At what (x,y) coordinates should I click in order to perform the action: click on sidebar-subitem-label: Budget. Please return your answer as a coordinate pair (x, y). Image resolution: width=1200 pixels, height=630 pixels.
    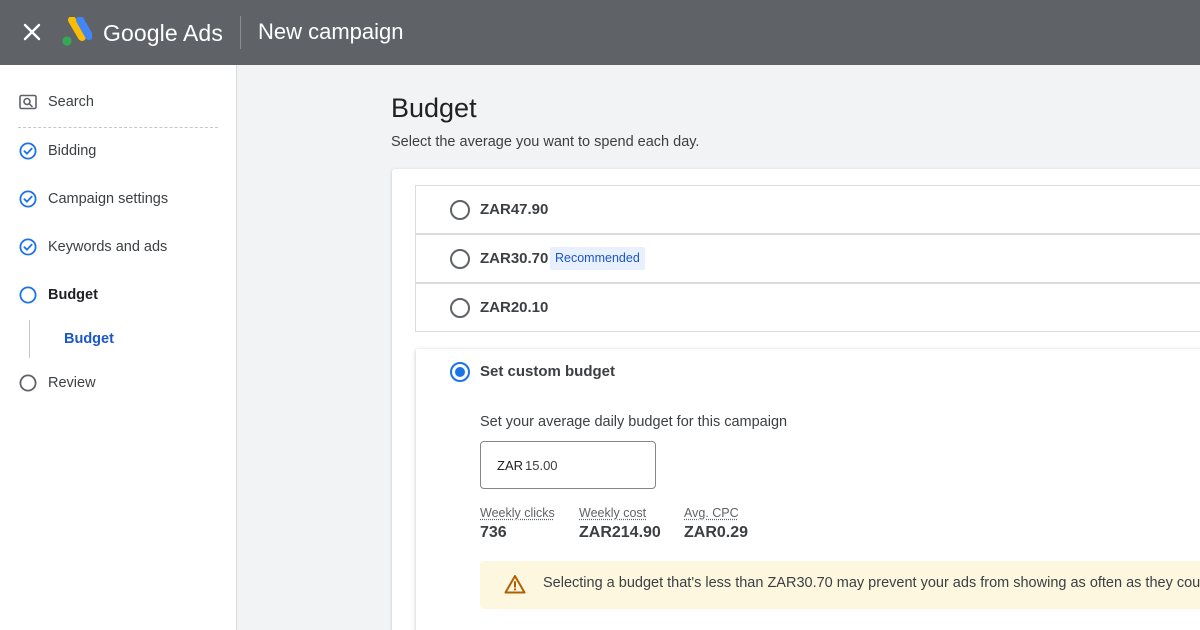
    Looking at the image, I should click on (89, 339).